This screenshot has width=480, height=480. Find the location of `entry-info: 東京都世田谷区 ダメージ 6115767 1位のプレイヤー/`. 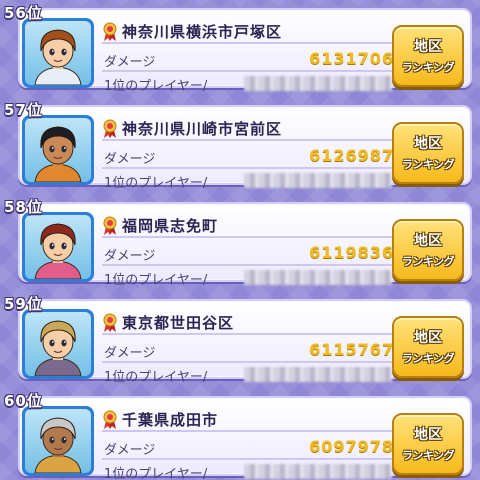

entry-info: 東京都世田谷区 ダメージ 6115767 1位のプレイヤー/ is located at coordinates (252, 349).